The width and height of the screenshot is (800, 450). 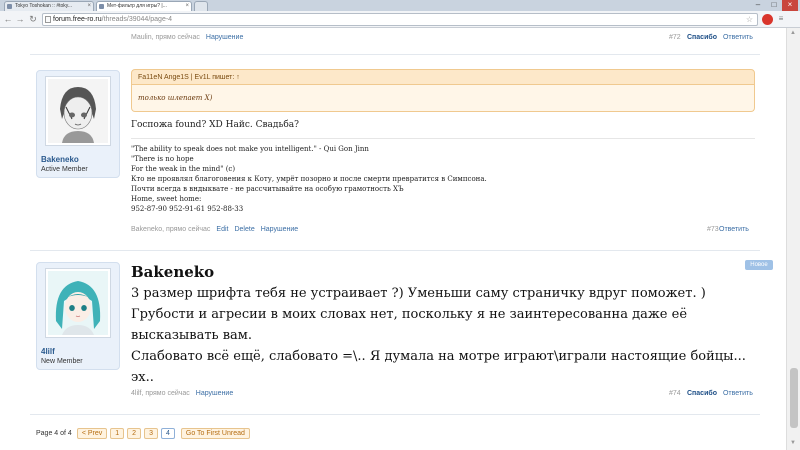 I want to click on message-line: высказывать вам., so click(x=192, y=335).